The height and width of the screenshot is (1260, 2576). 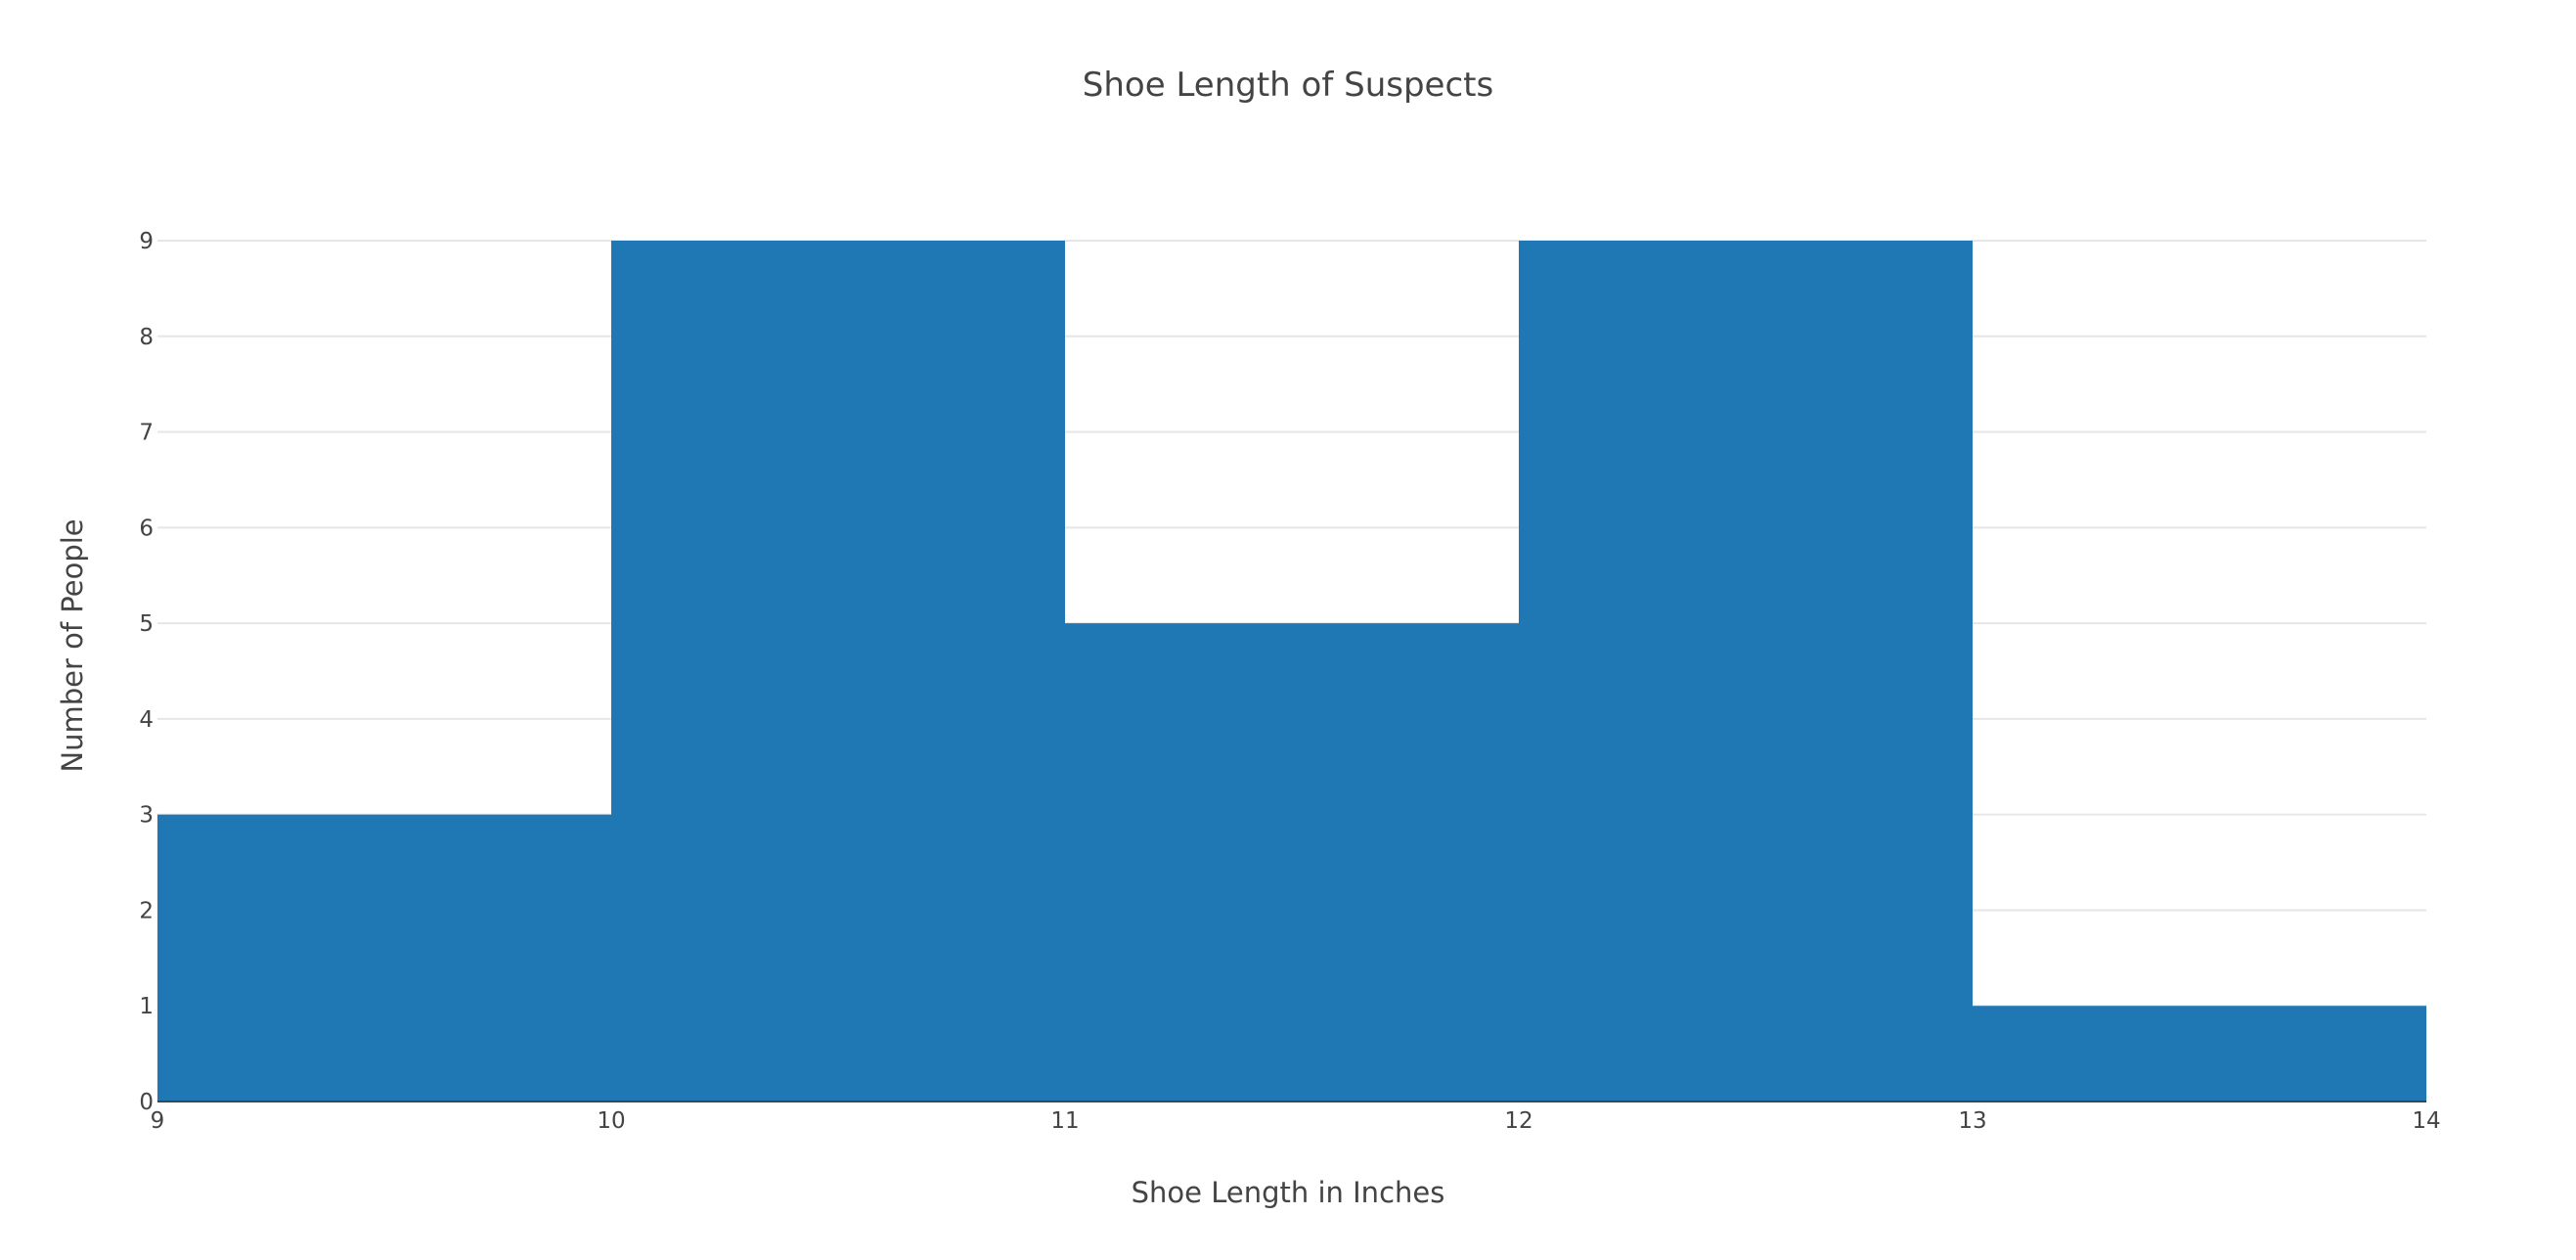 I want to click on y-tick-label-9: 9, so click(x=146, y=241).